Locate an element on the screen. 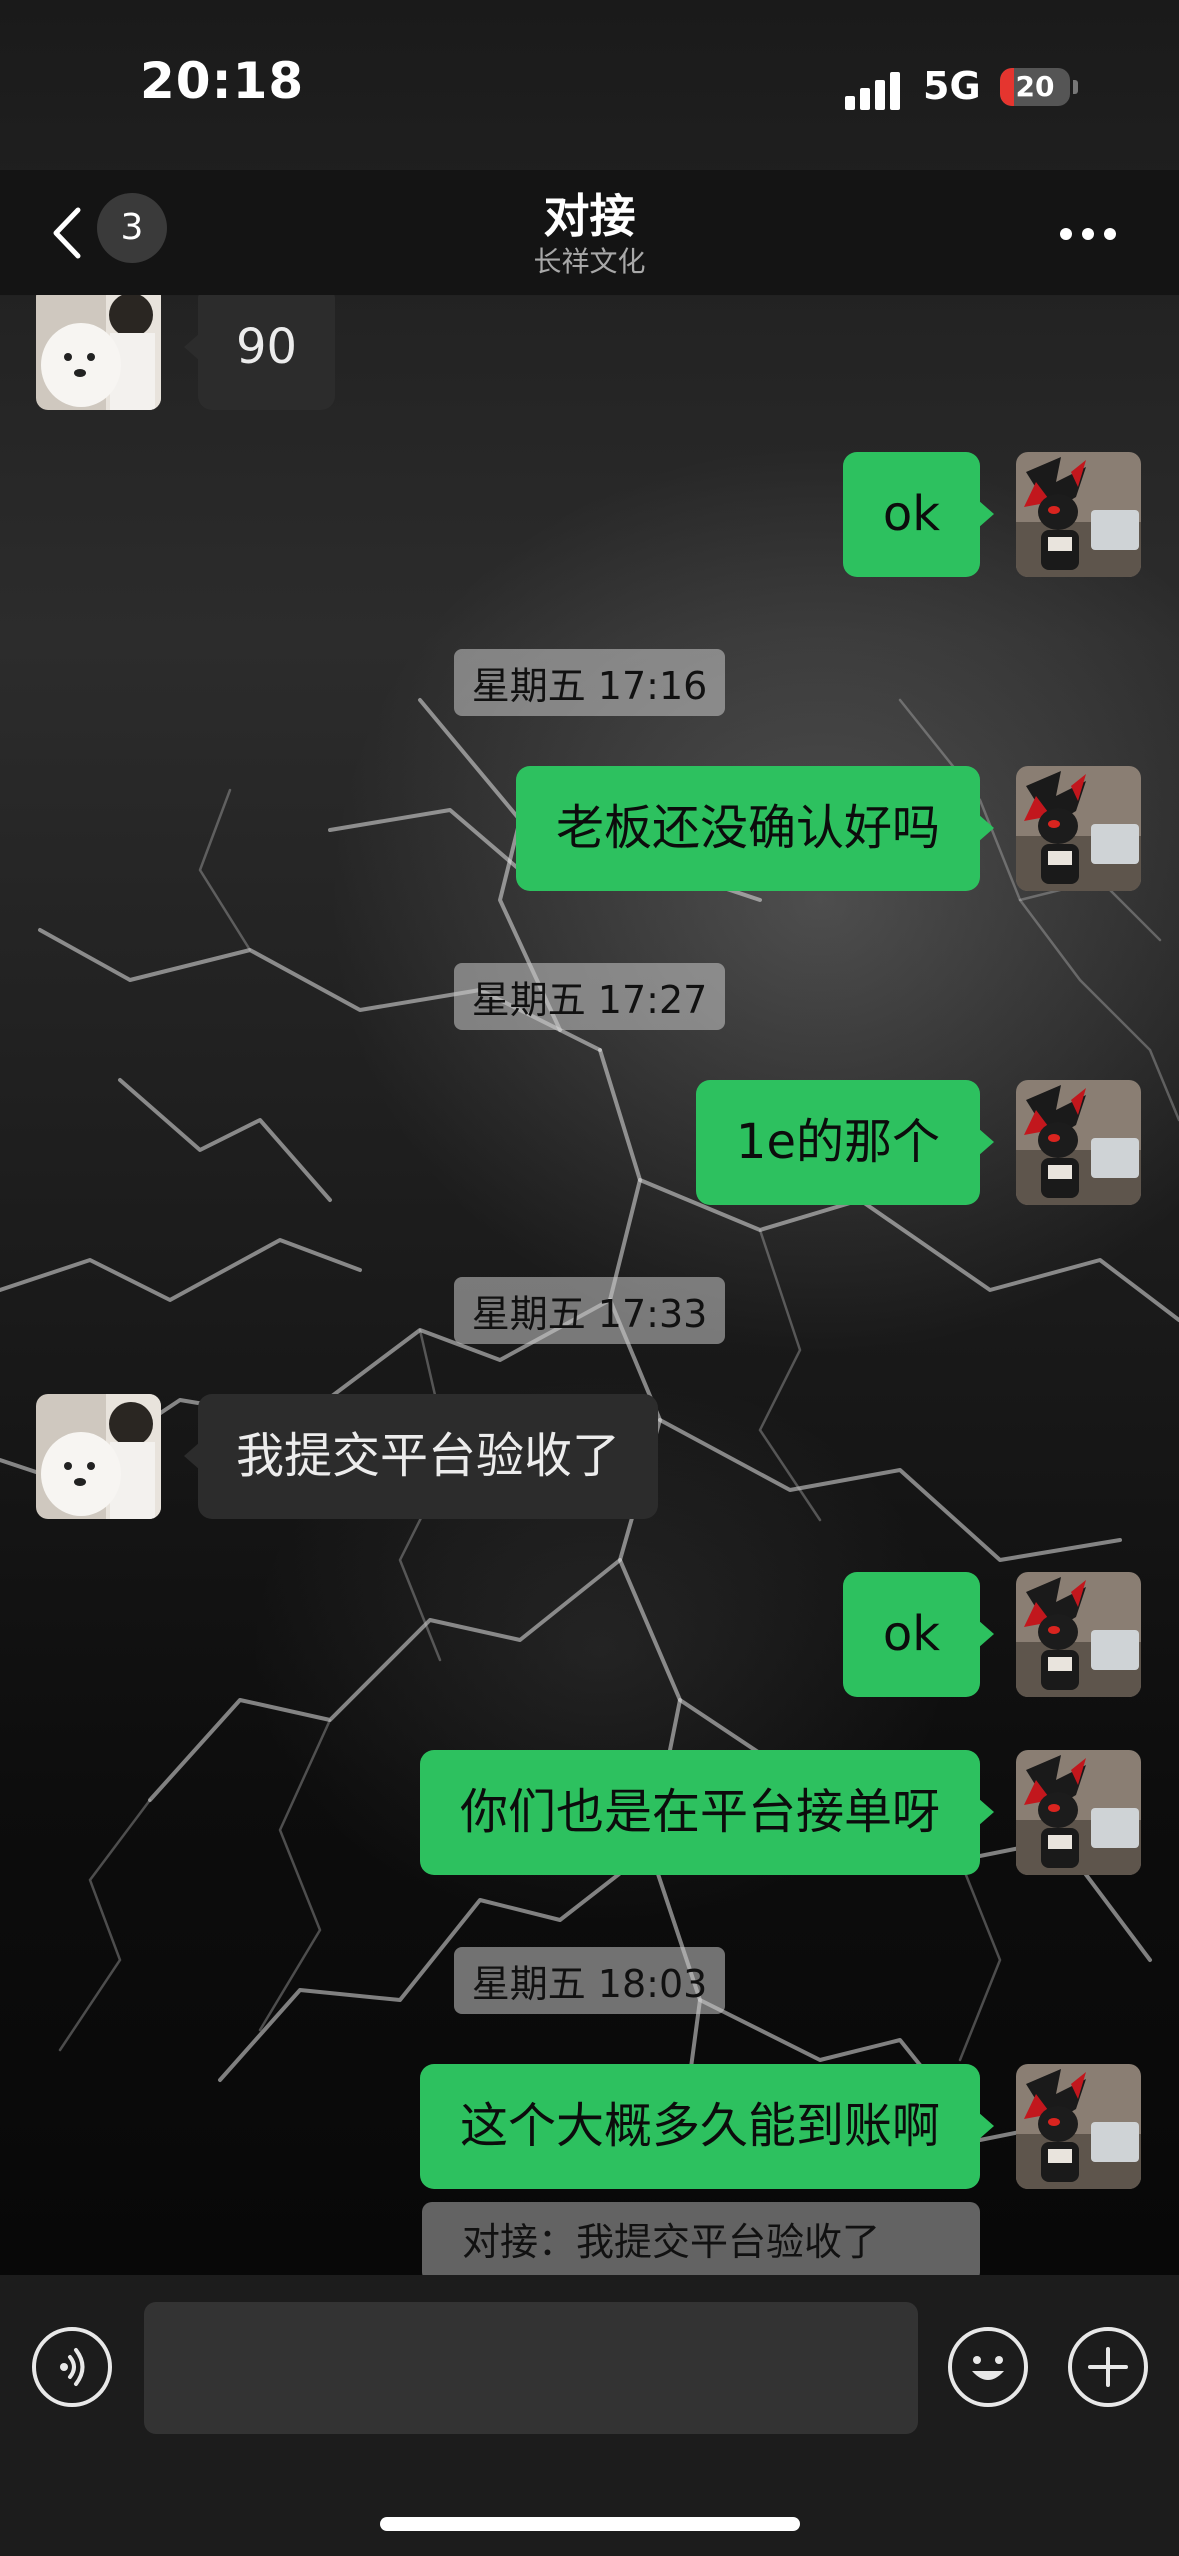 The image size is (1179, 2556). message-bubble: 我提交平台验收了 is located at coordinates (421, 1456).